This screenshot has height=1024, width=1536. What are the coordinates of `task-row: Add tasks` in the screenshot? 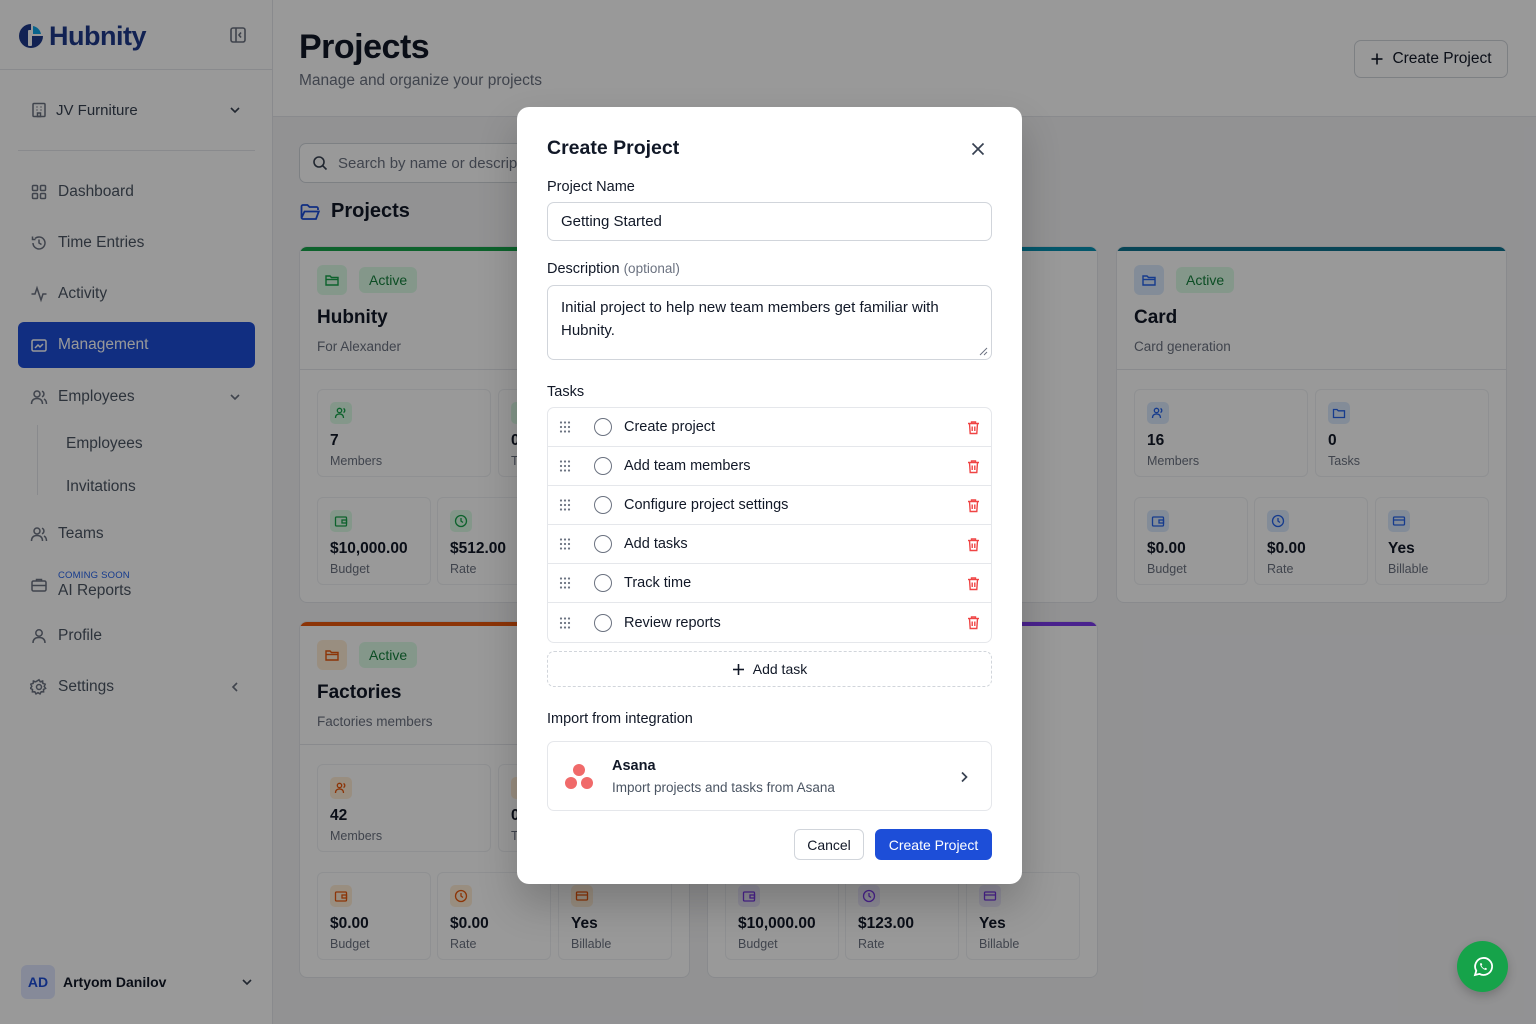 It's located at (769, 544).